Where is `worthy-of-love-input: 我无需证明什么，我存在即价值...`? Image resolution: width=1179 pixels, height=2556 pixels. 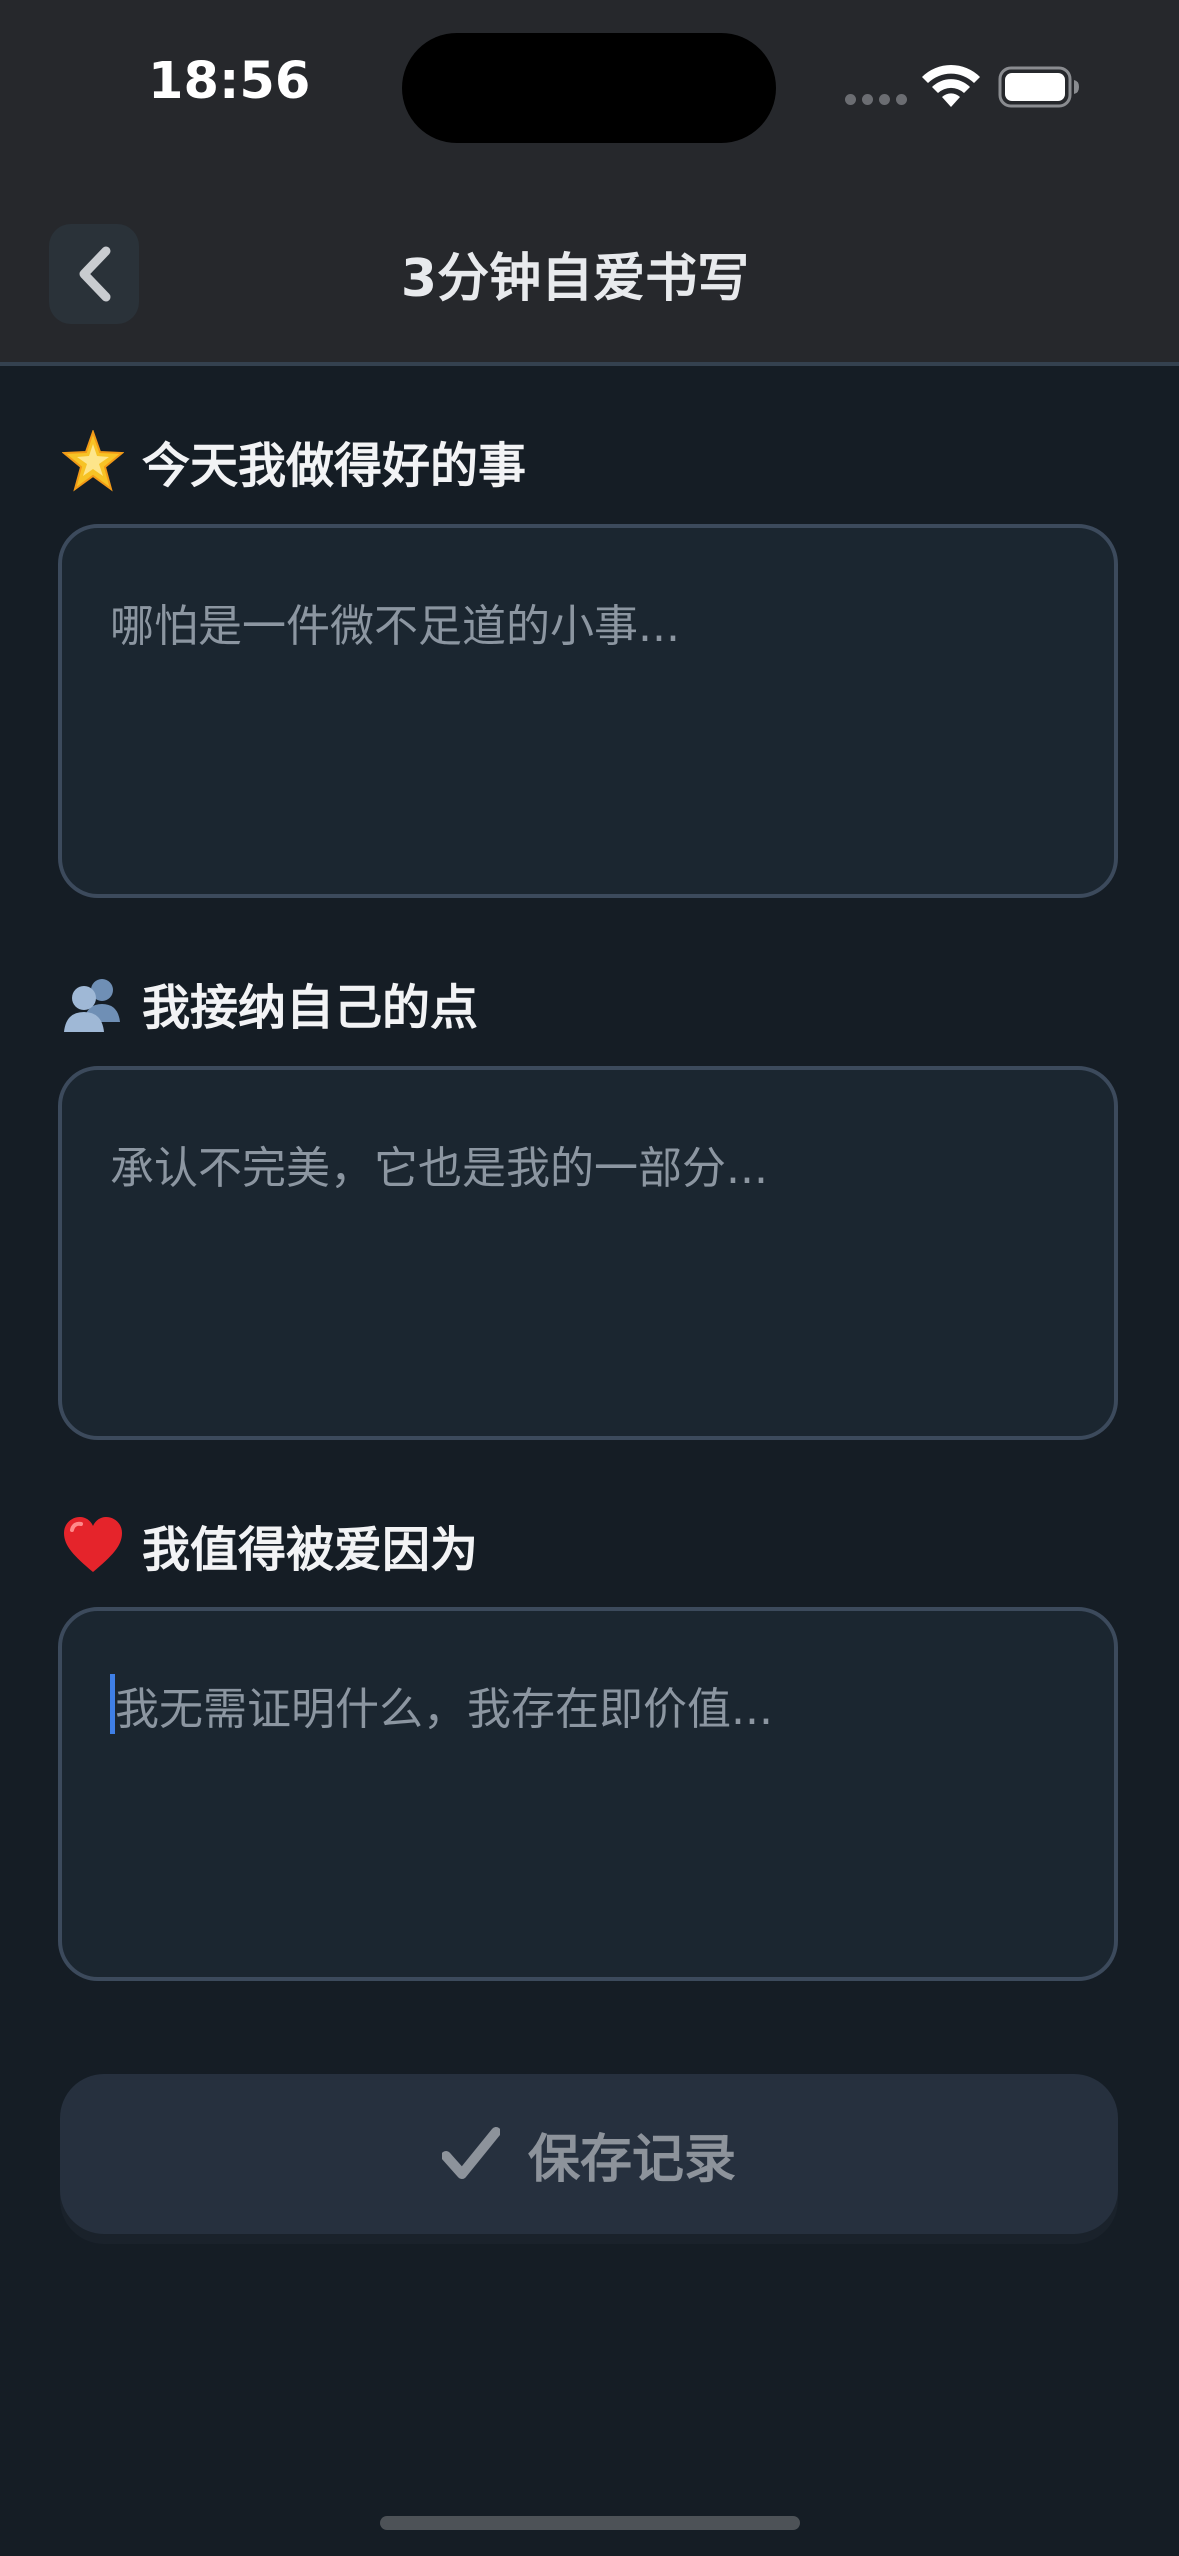 worthy-of-love-input: 我无需证明什么，我存在即价值... is located at coordinates (588, 1794).